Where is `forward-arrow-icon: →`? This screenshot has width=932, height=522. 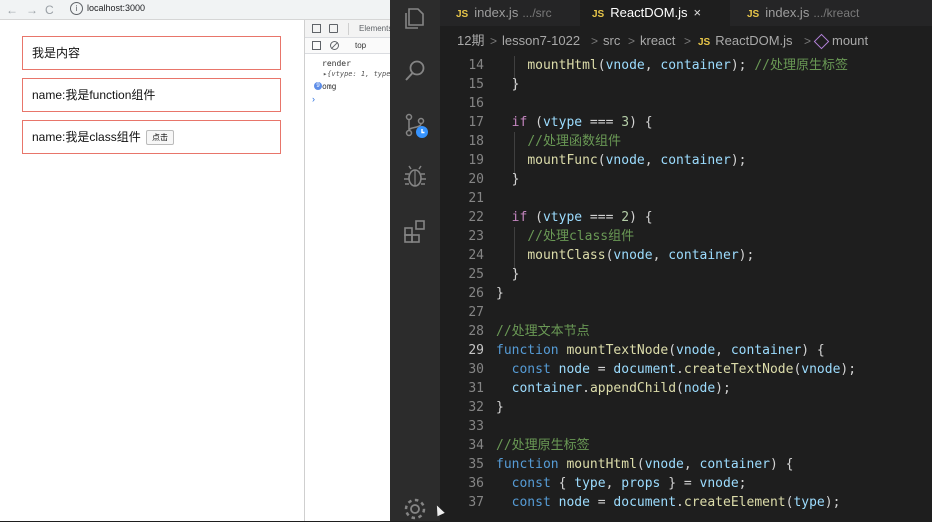
forward-arrow-icon: → is located at coordinates (32, 10).